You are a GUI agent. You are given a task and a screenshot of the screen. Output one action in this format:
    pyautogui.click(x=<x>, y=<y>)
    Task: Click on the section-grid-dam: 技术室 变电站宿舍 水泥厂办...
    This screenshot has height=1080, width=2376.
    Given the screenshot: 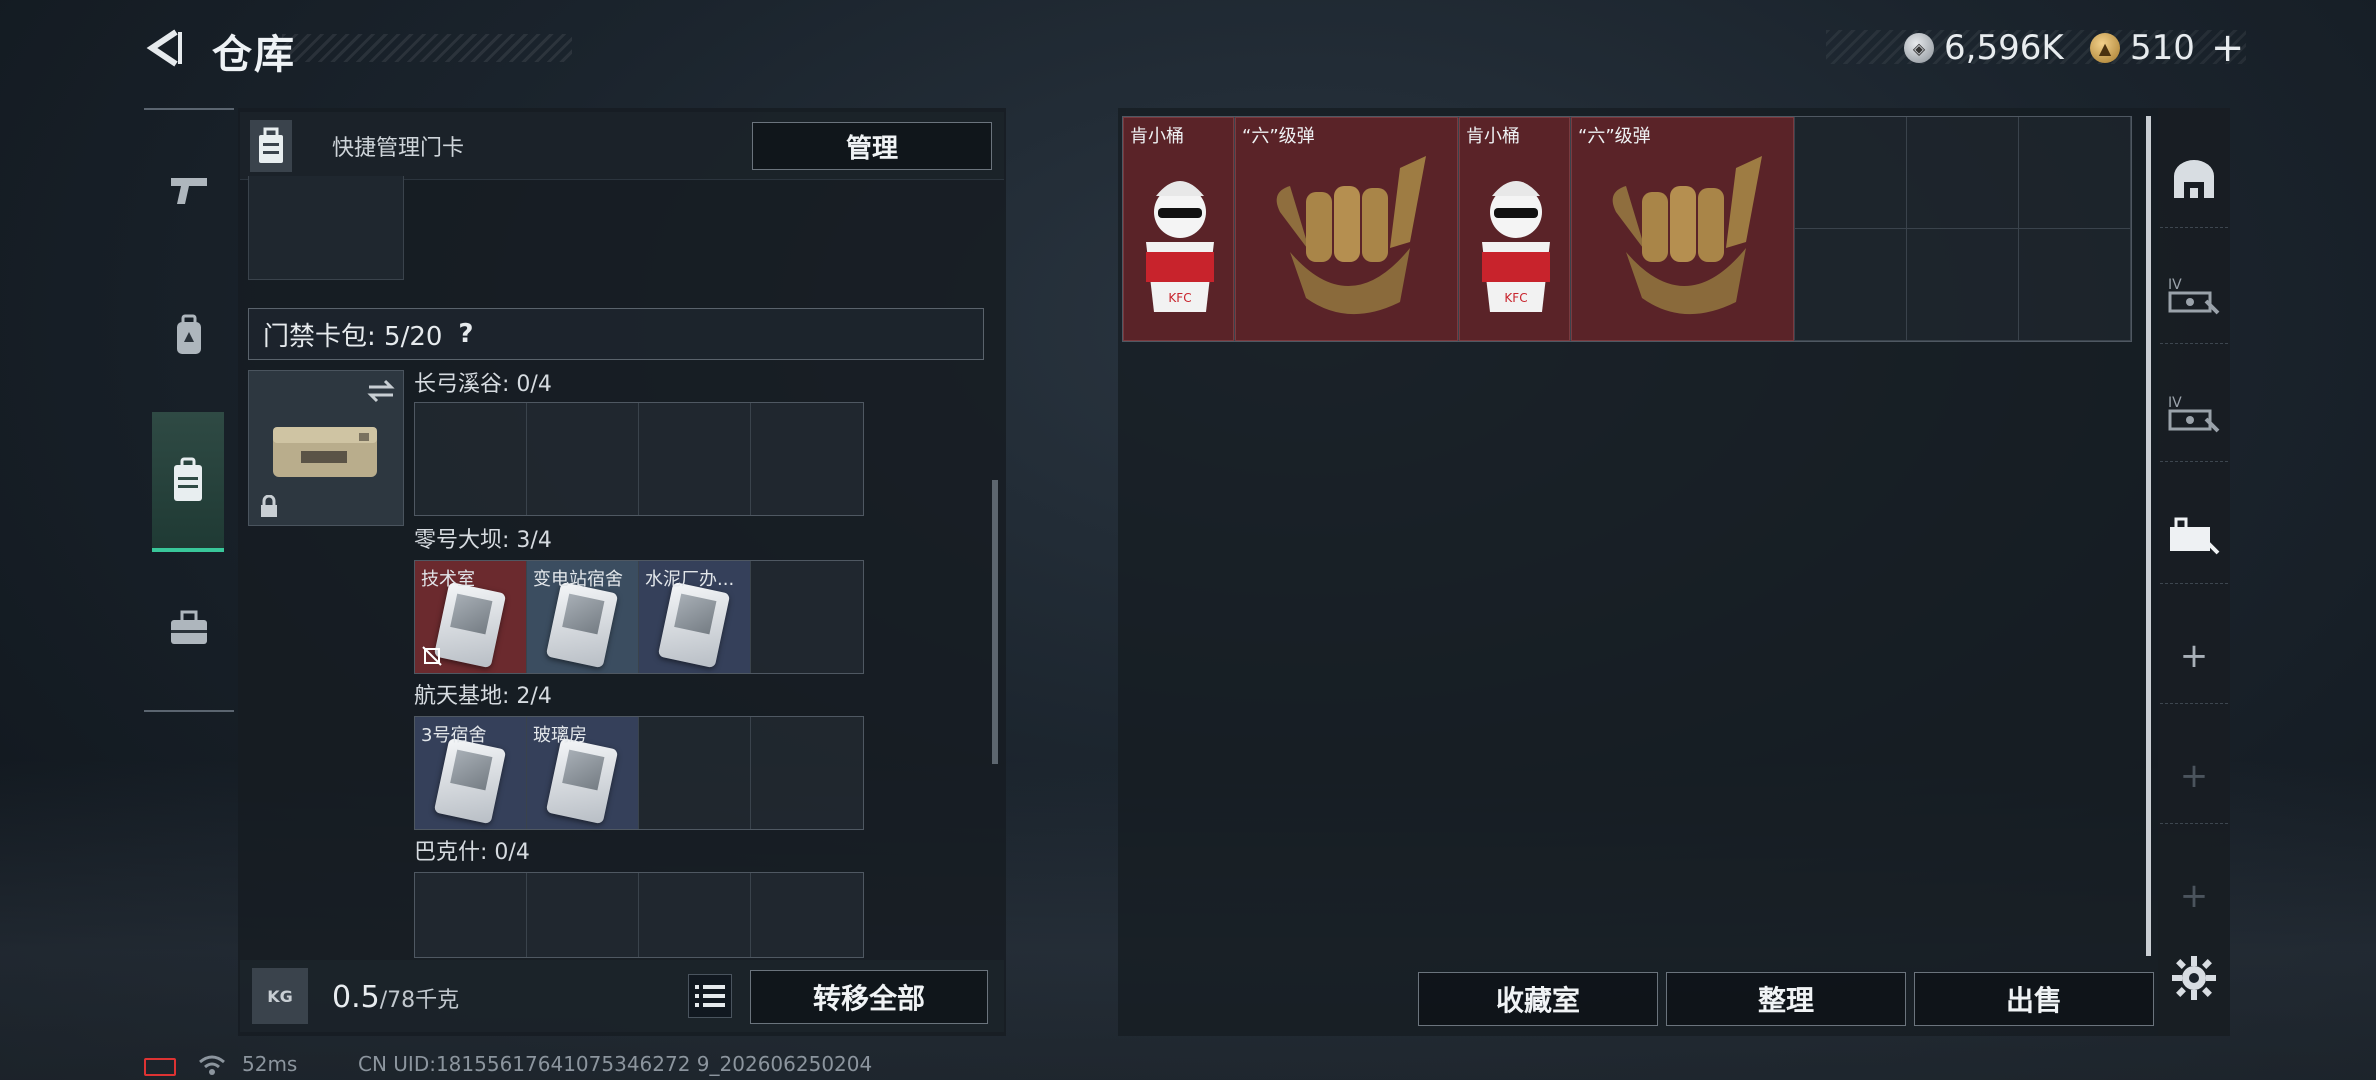 What is the action you would take?
    pyautogui.click(x=639, y=617)
    